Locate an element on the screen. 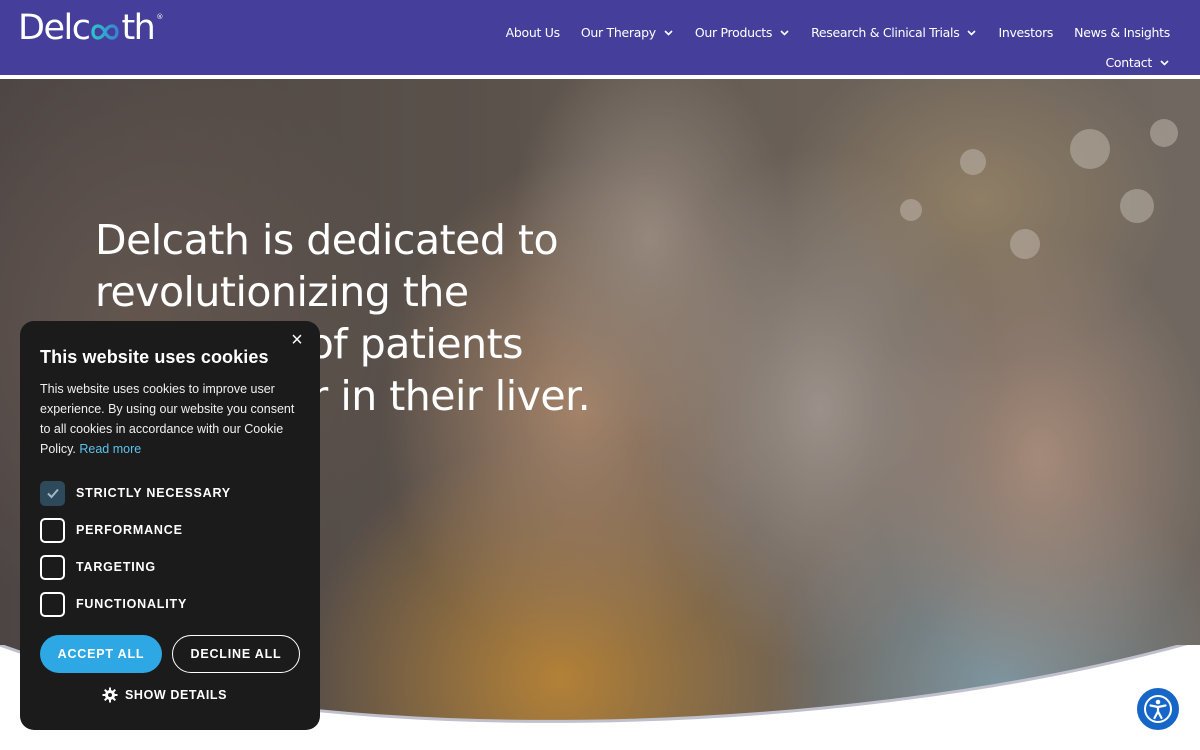 The image size is (1200, 750). nav-investors: Investors is located at coordinates (1025, 32).